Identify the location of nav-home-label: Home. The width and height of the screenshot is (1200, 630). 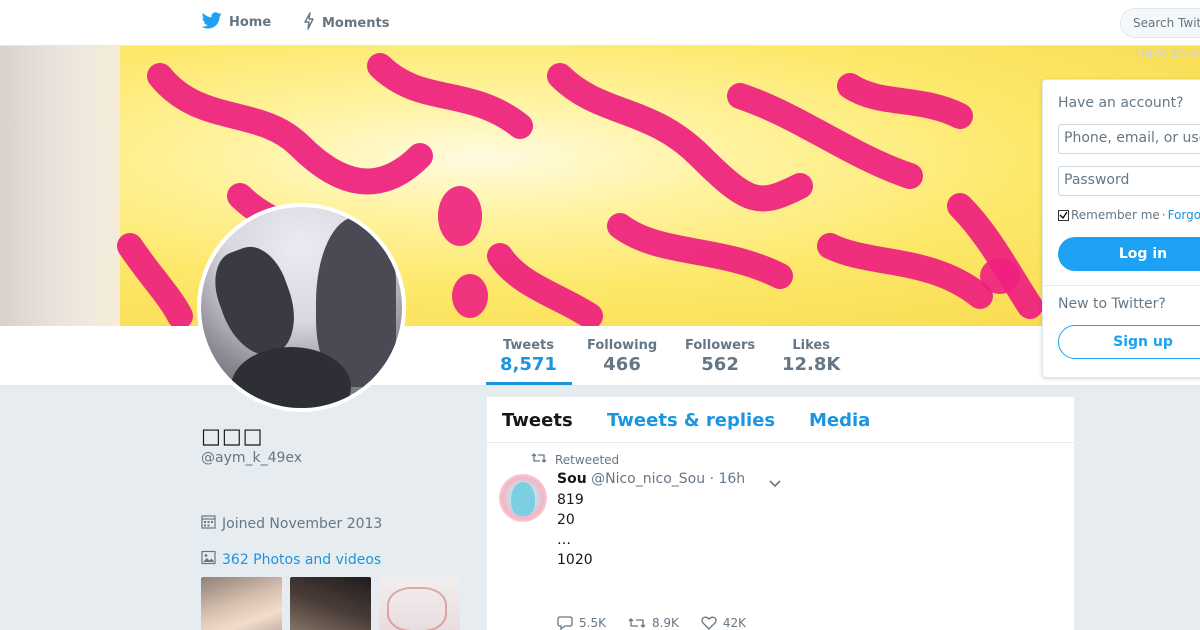
(250, 22).